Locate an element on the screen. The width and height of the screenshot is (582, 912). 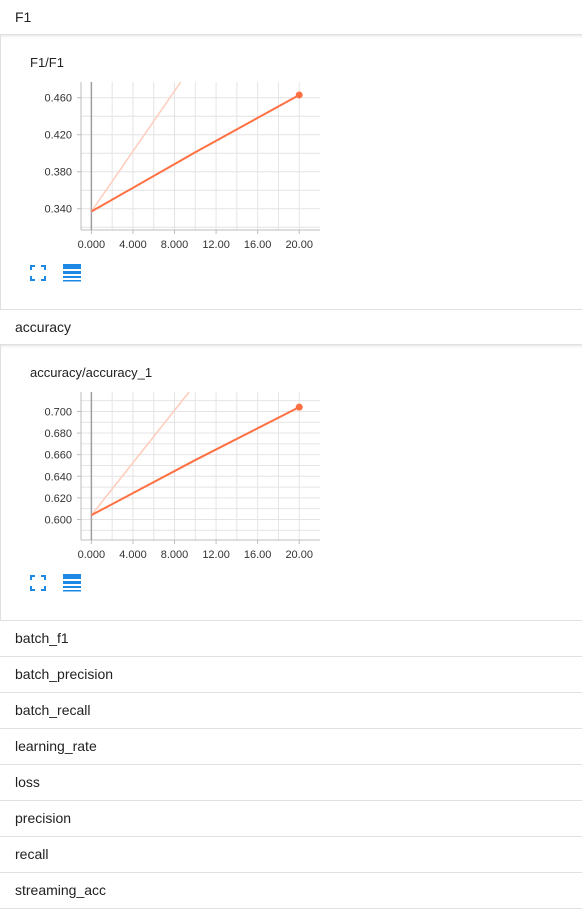
section-title: F1 is located at coordinates (23, 17).